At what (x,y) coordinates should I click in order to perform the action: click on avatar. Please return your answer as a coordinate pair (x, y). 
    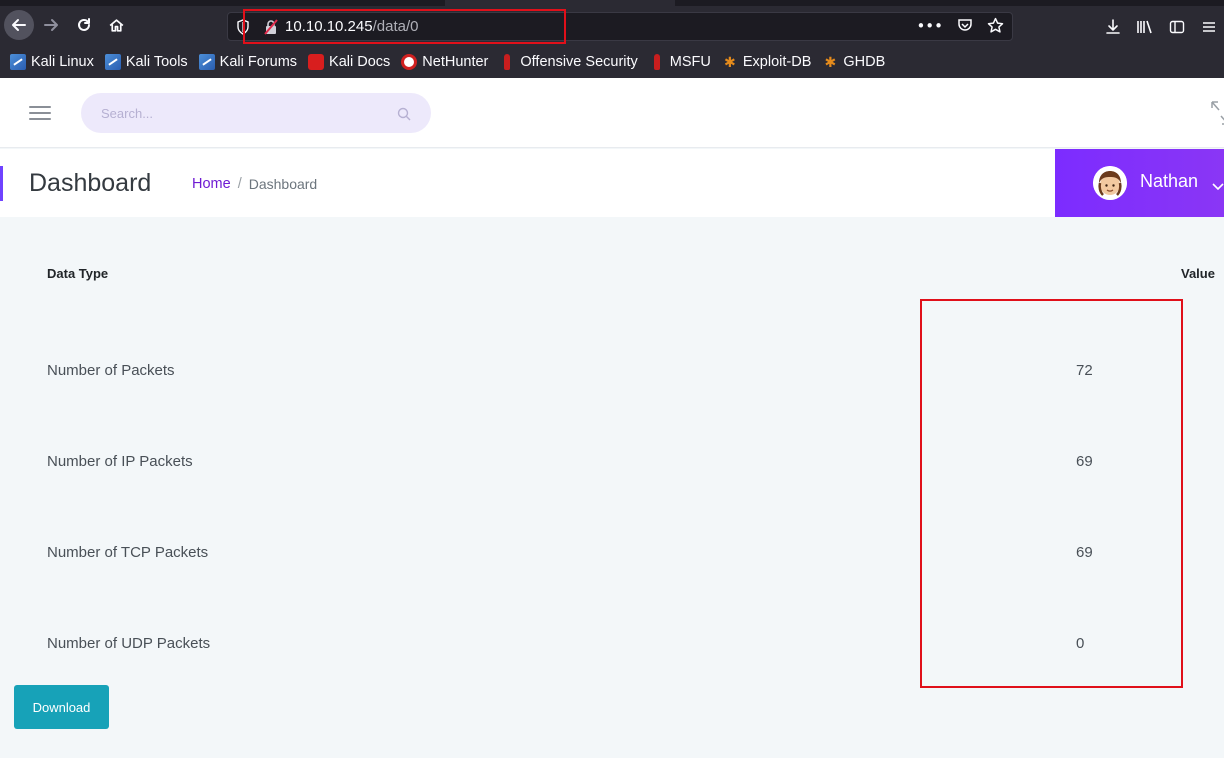
    Looking at the image, I should click on (1110, 183).